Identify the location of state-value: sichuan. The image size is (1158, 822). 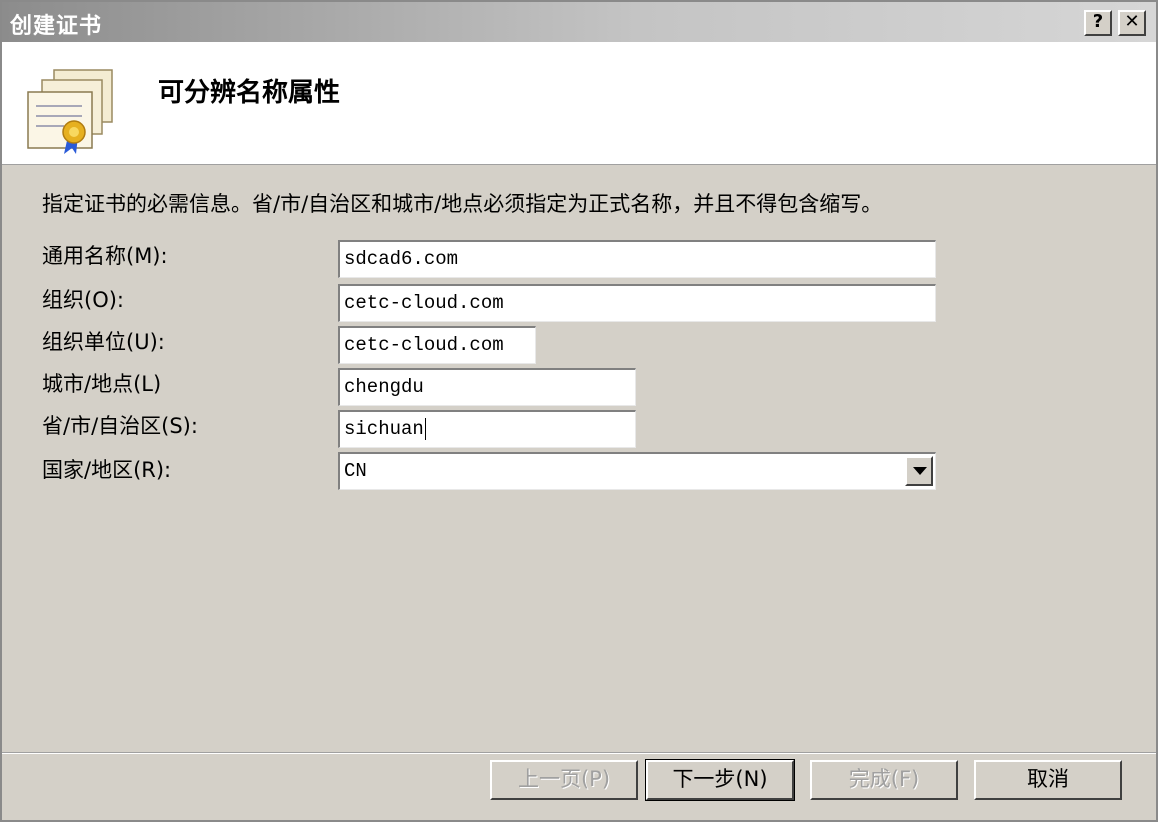
(384, 429).